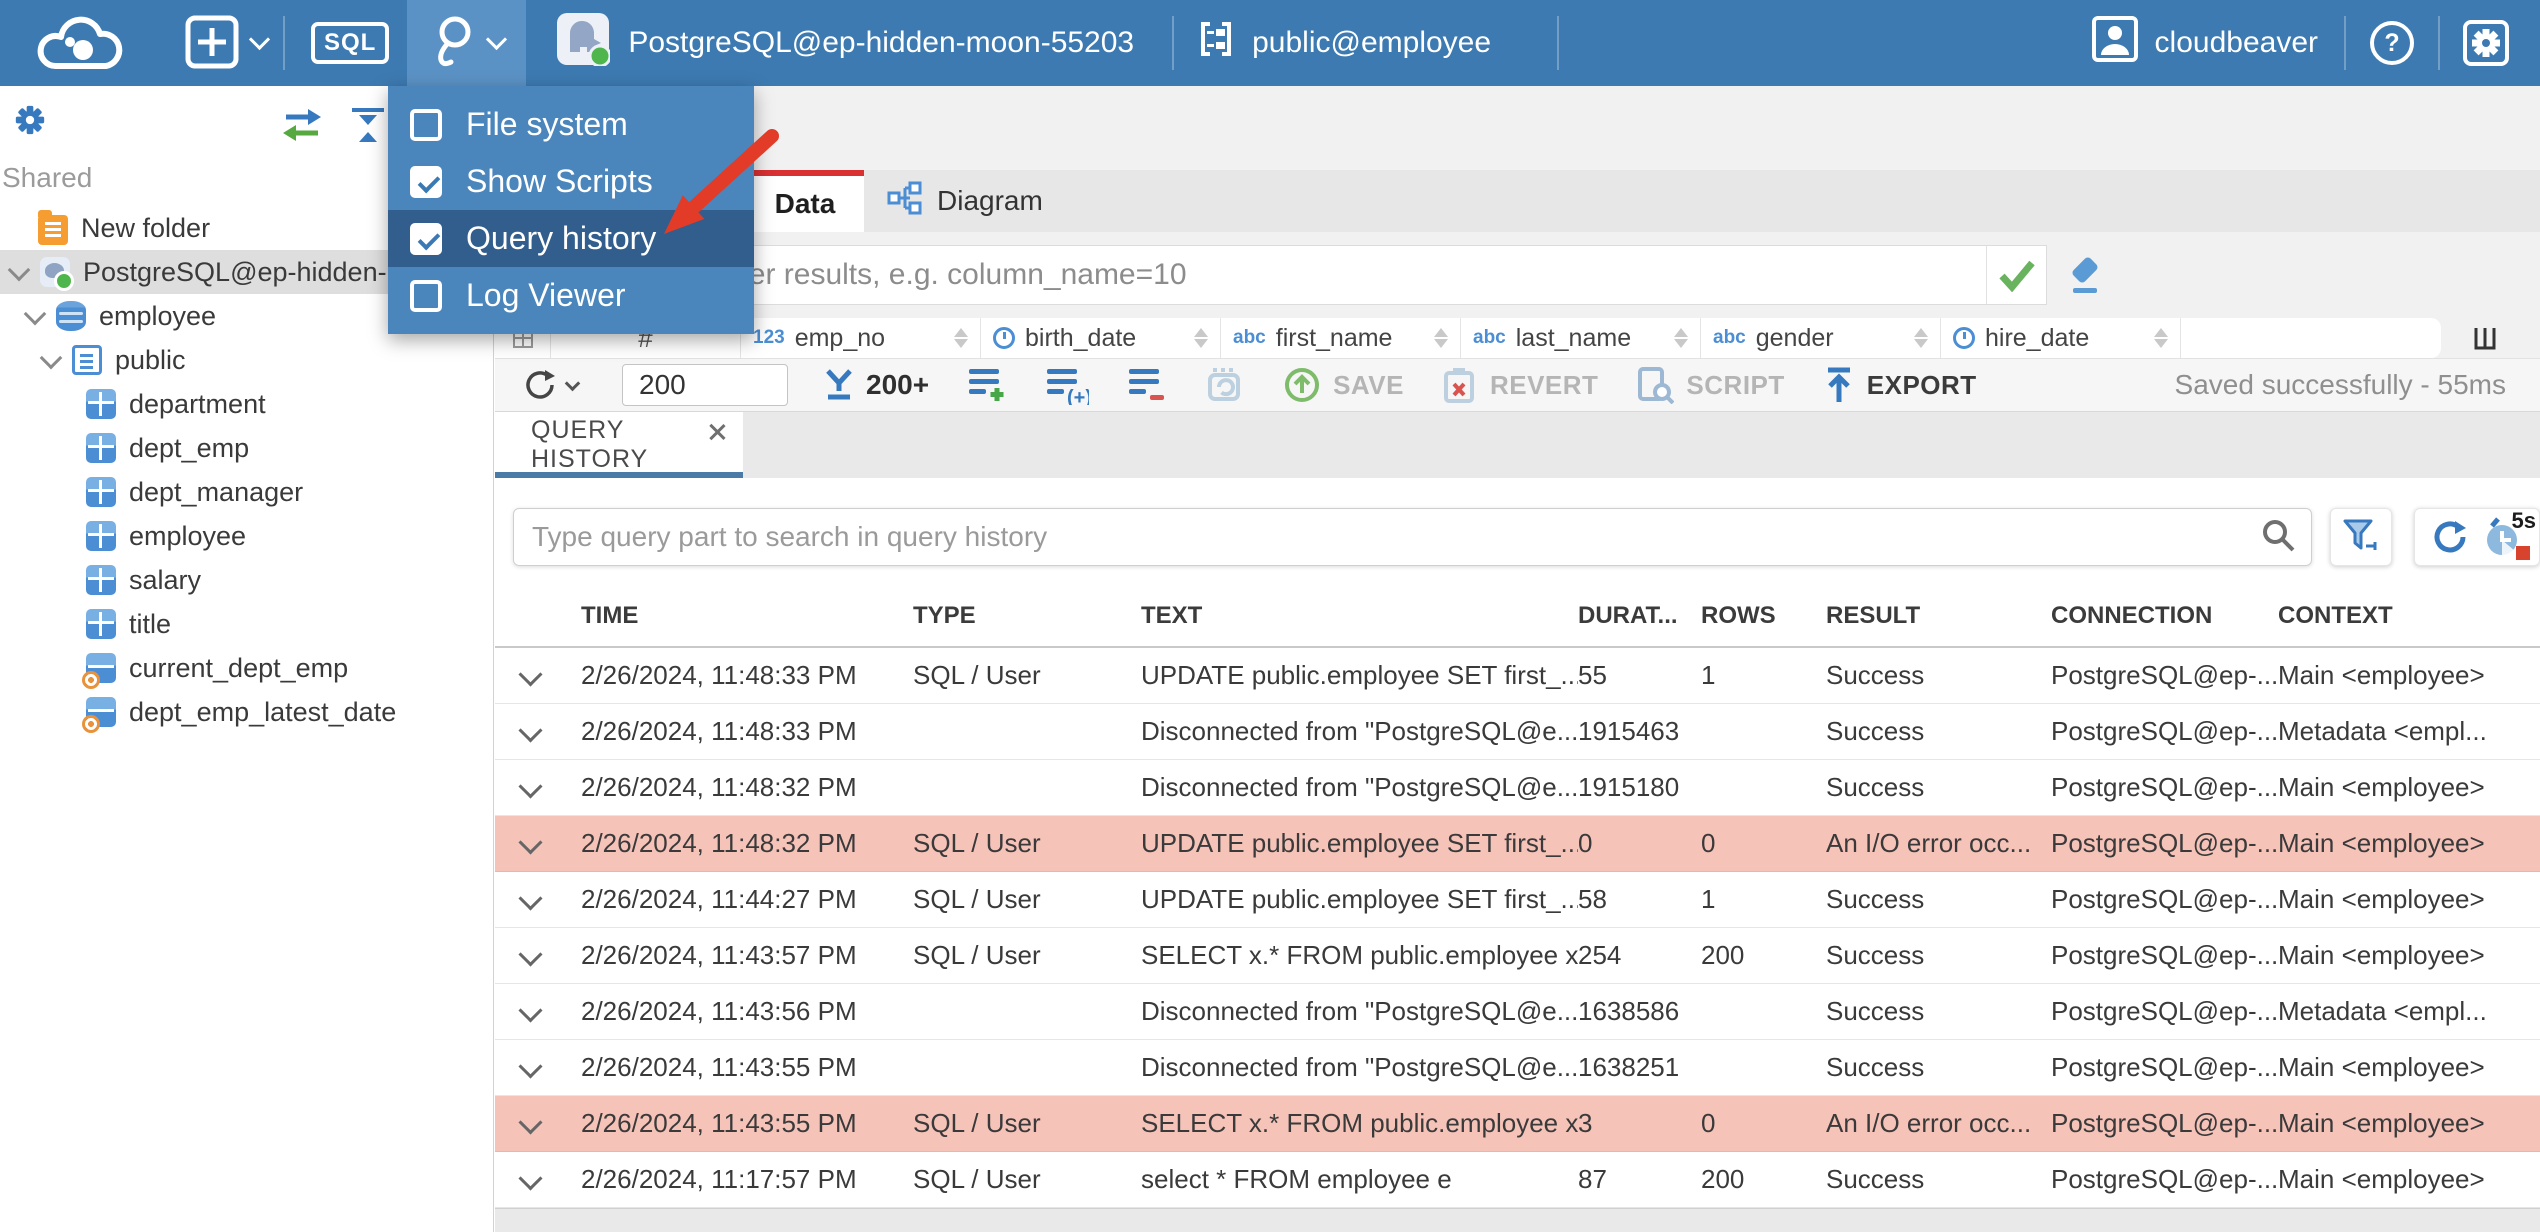  I want to click on tree-item: dept_emp_latest_date, so click(246, 712).